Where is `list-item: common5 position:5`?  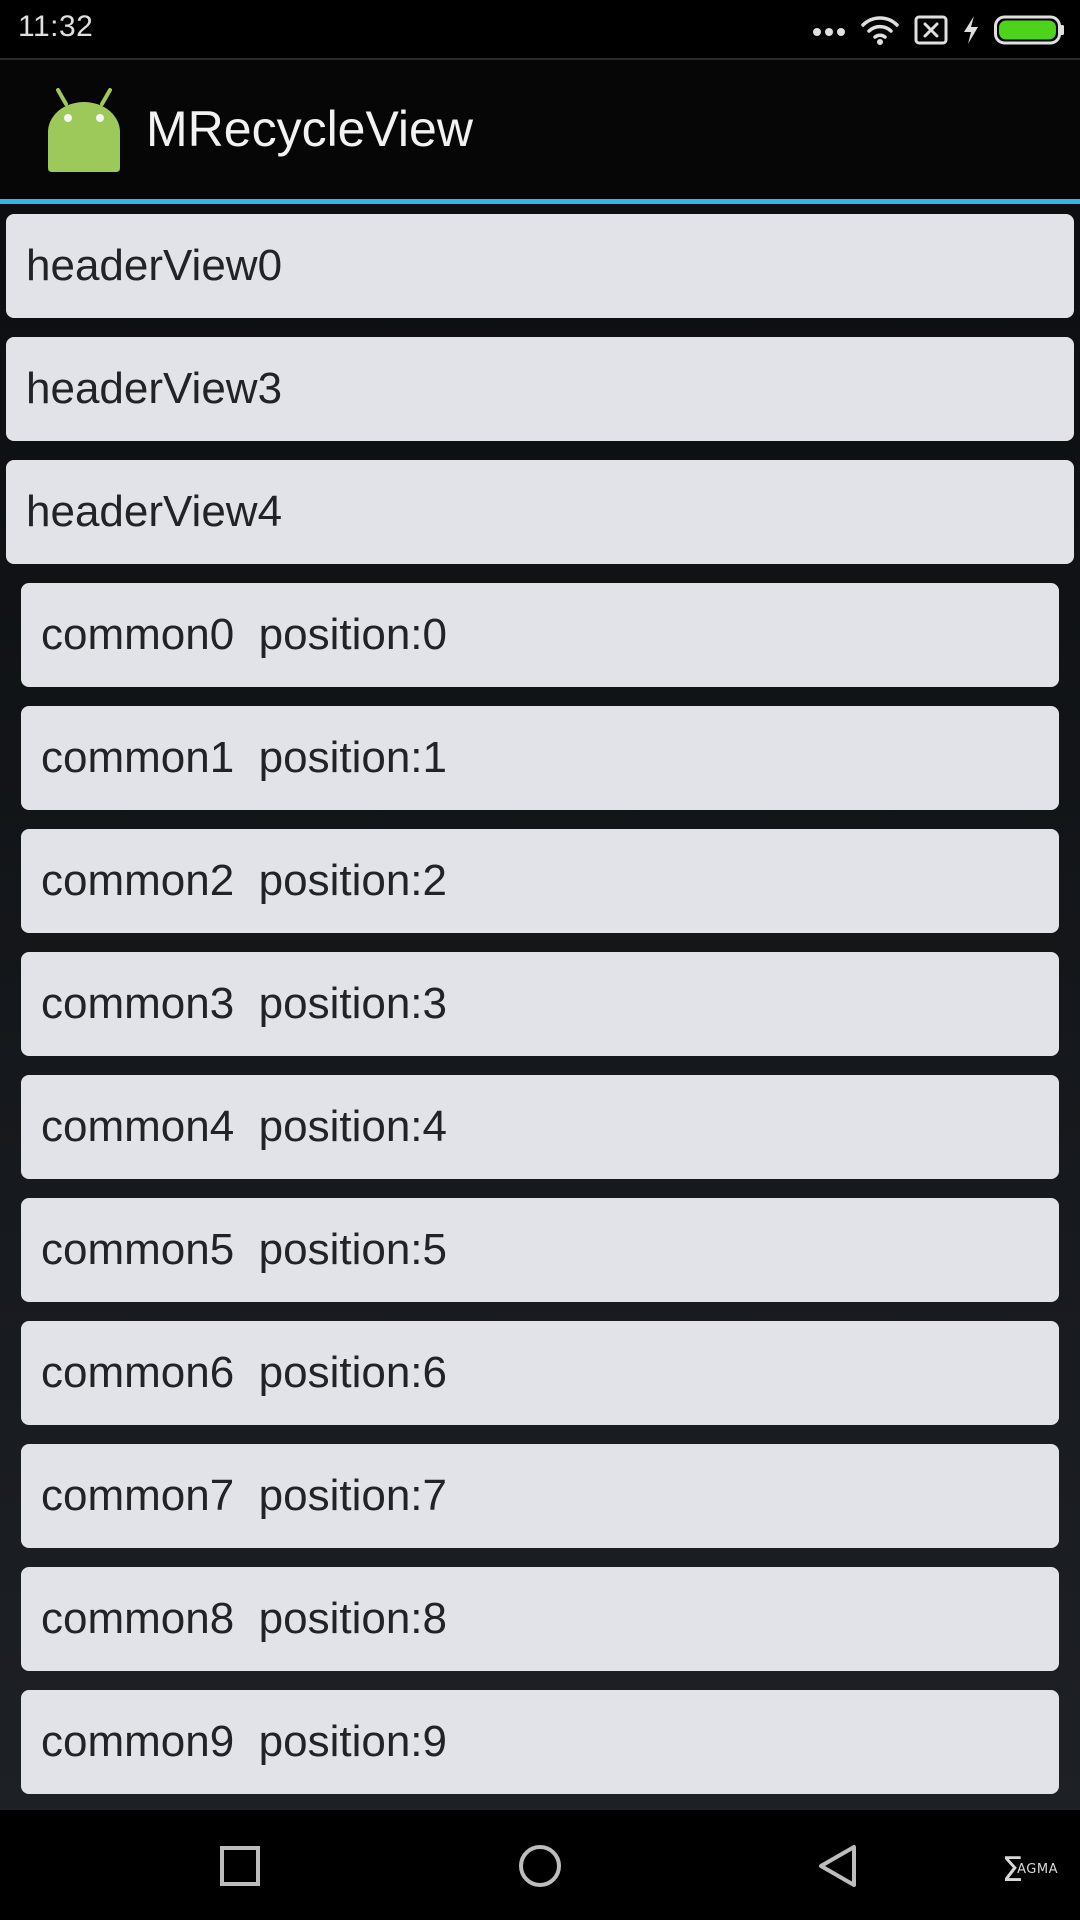
list-item: common5 position:5 is located at coordinates (540, 1250).